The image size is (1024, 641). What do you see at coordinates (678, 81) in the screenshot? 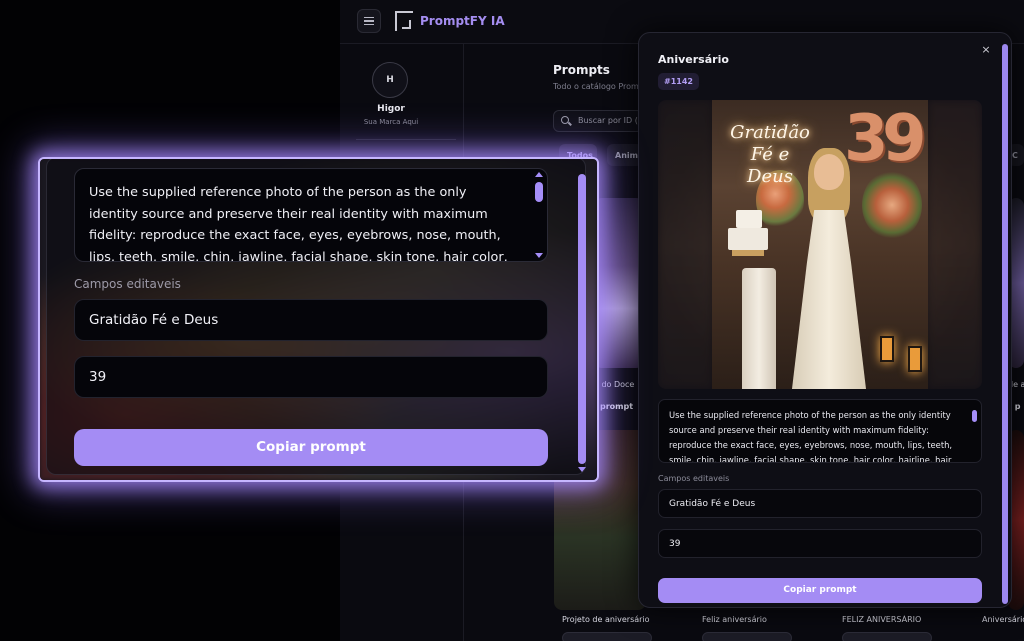
I see `id-badge: #1142` at bounding box center [678, 81].